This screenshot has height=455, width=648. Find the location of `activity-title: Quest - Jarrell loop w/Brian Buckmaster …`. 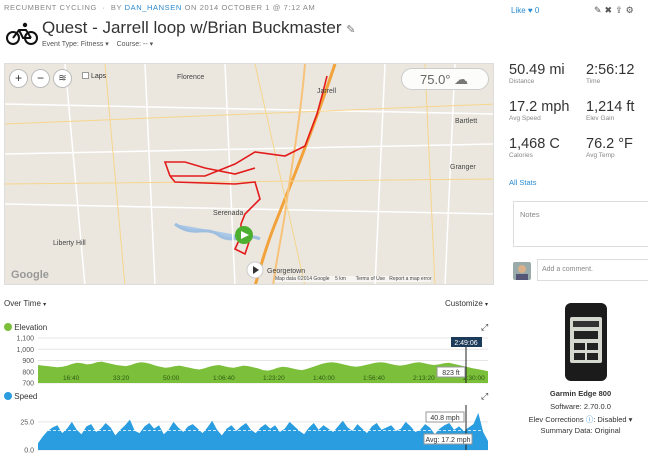

activity-title: Quest - Jarrell loop w/Brian Buckmaster … is located at coordinates (198, 28).